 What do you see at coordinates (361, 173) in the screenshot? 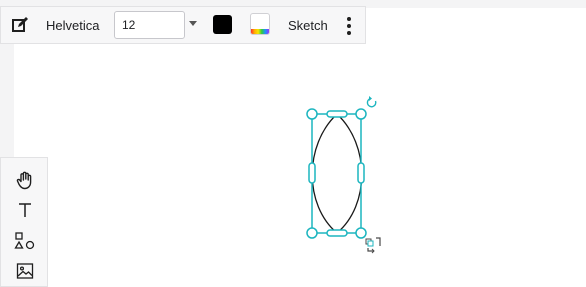
I see `resize-handle-right` at bounding box center [361, 173].